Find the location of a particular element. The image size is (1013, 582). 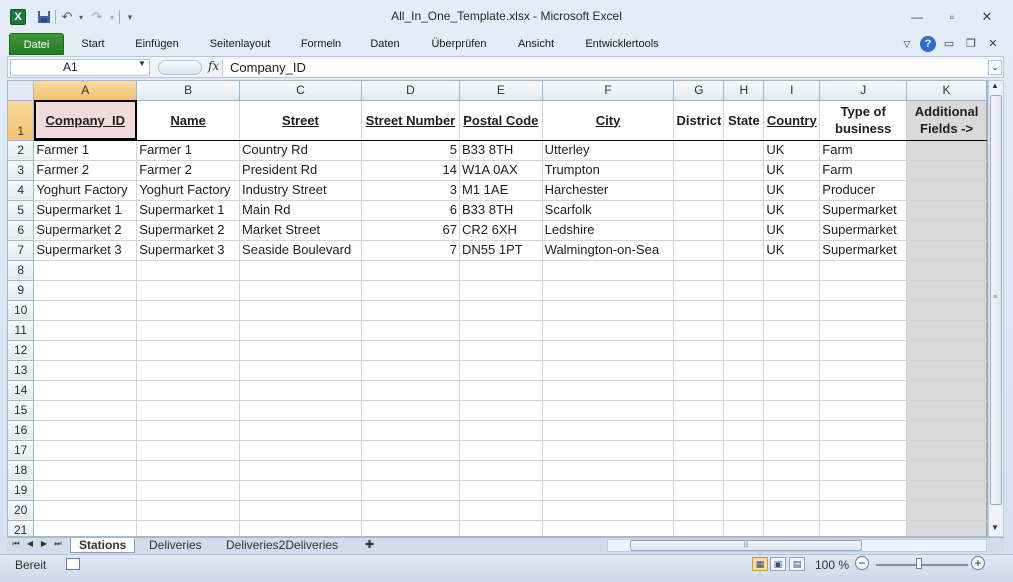

macro-record-icon is located at coordinates (73, 564).